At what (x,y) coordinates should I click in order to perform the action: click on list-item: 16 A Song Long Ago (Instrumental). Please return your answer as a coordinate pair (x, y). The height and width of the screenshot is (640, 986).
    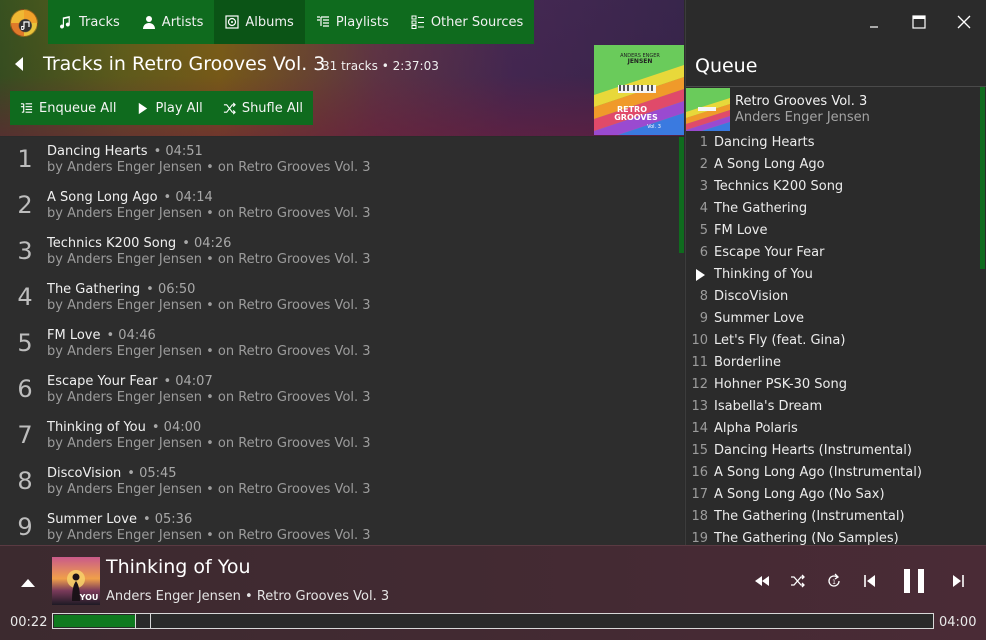
    Looking at the image, I should click on (833, 473).